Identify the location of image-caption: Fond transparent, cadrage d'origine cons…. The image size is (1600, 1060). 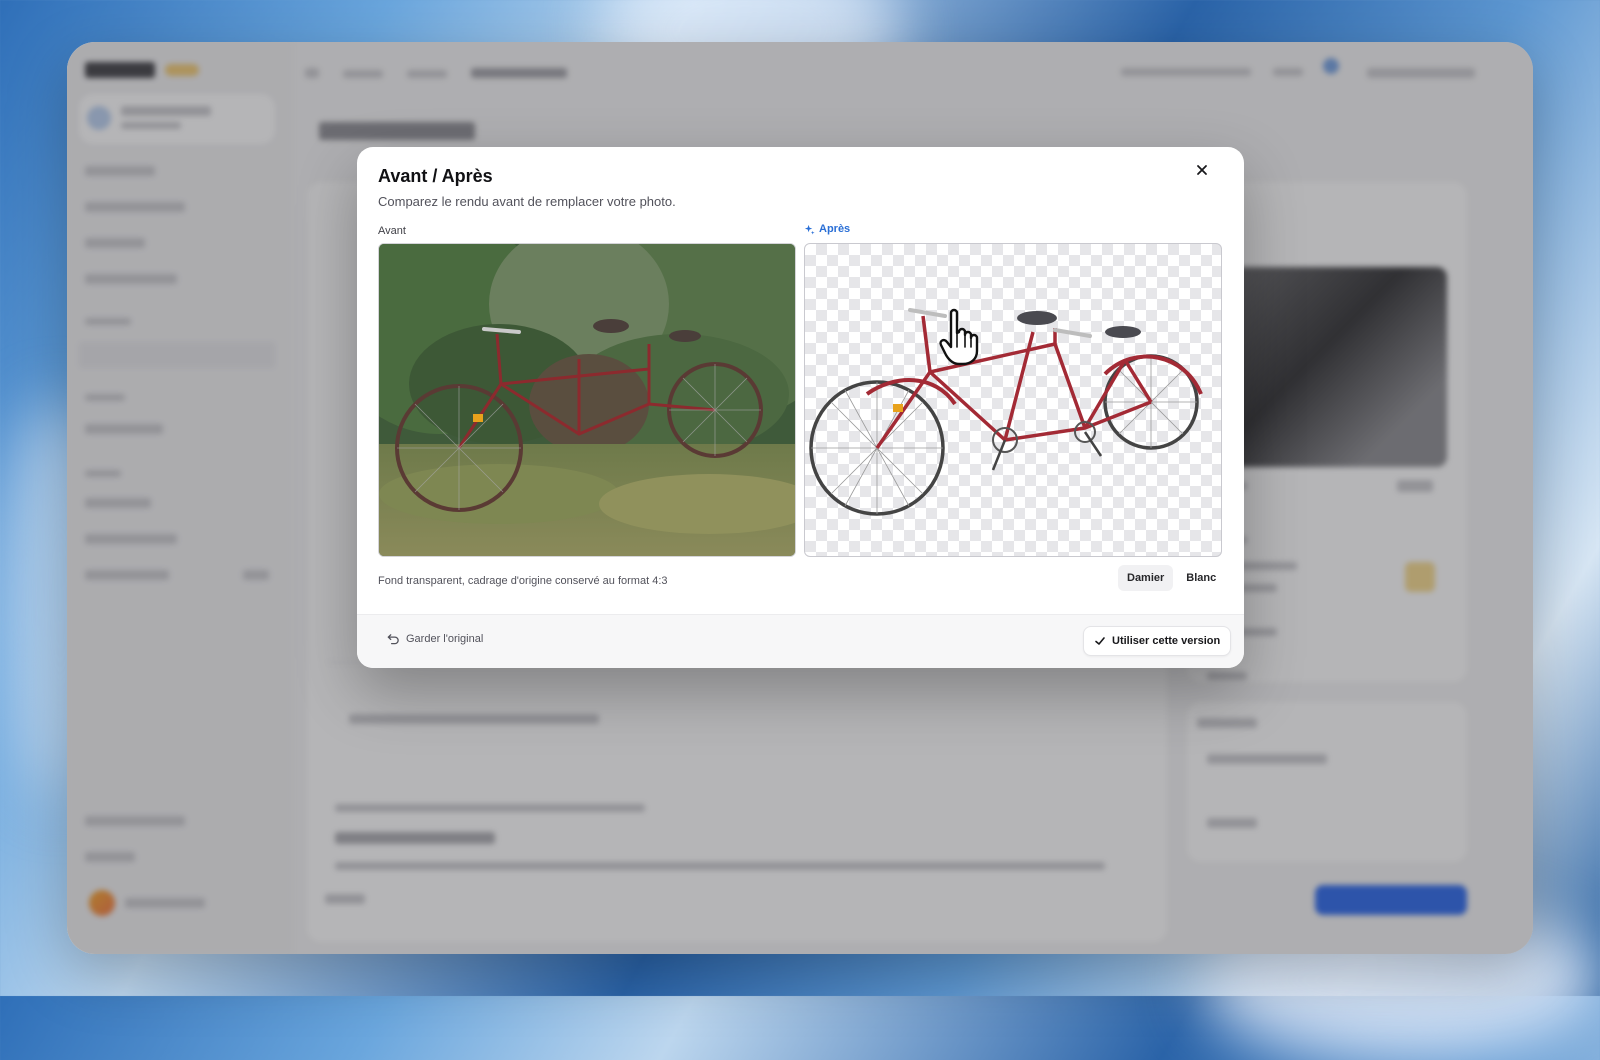
(523, 581).